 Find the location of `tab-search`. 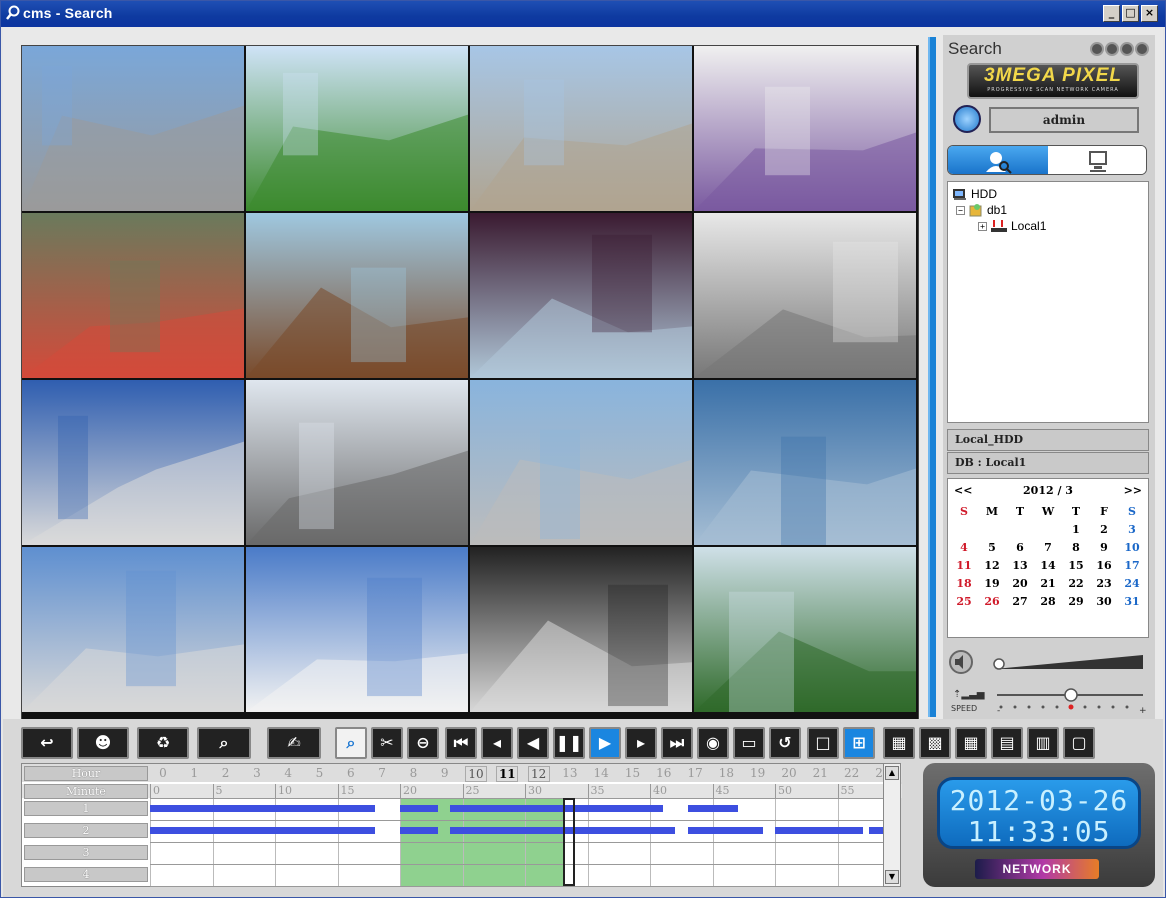

tab-search is located at coordinates (998, 160).